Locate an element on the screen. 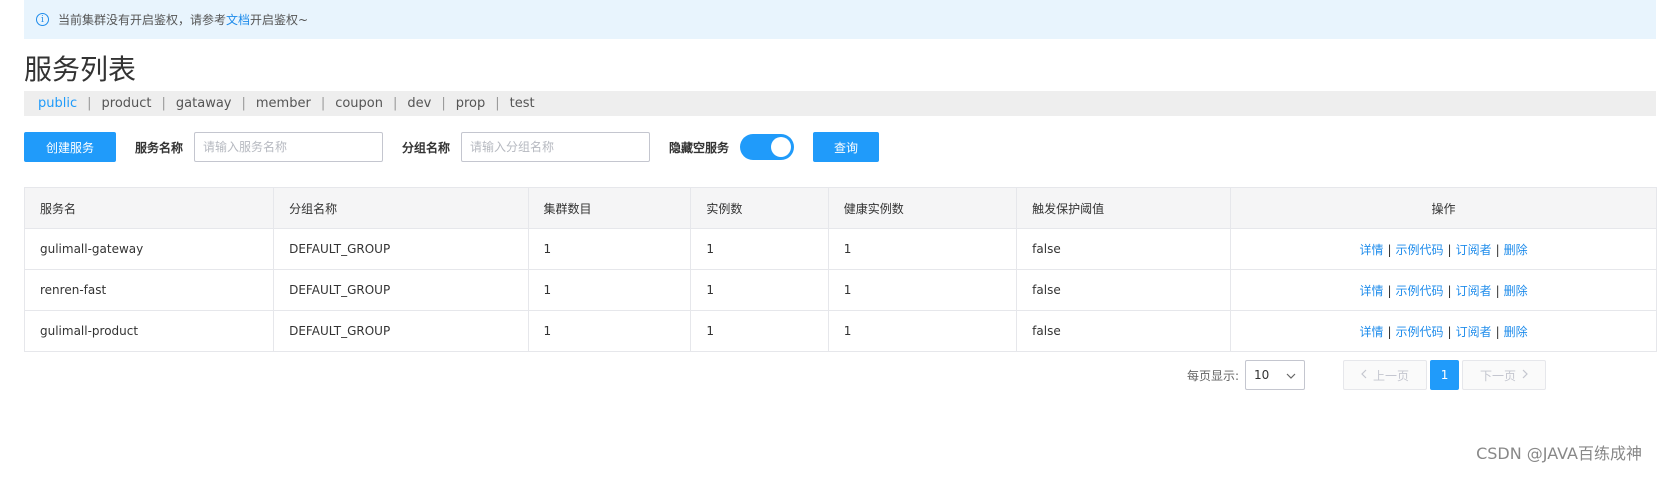 The height and width of the screenshot is (496, 1659). cell-service-name: gulimall-product is located at coordinates (149, 331).